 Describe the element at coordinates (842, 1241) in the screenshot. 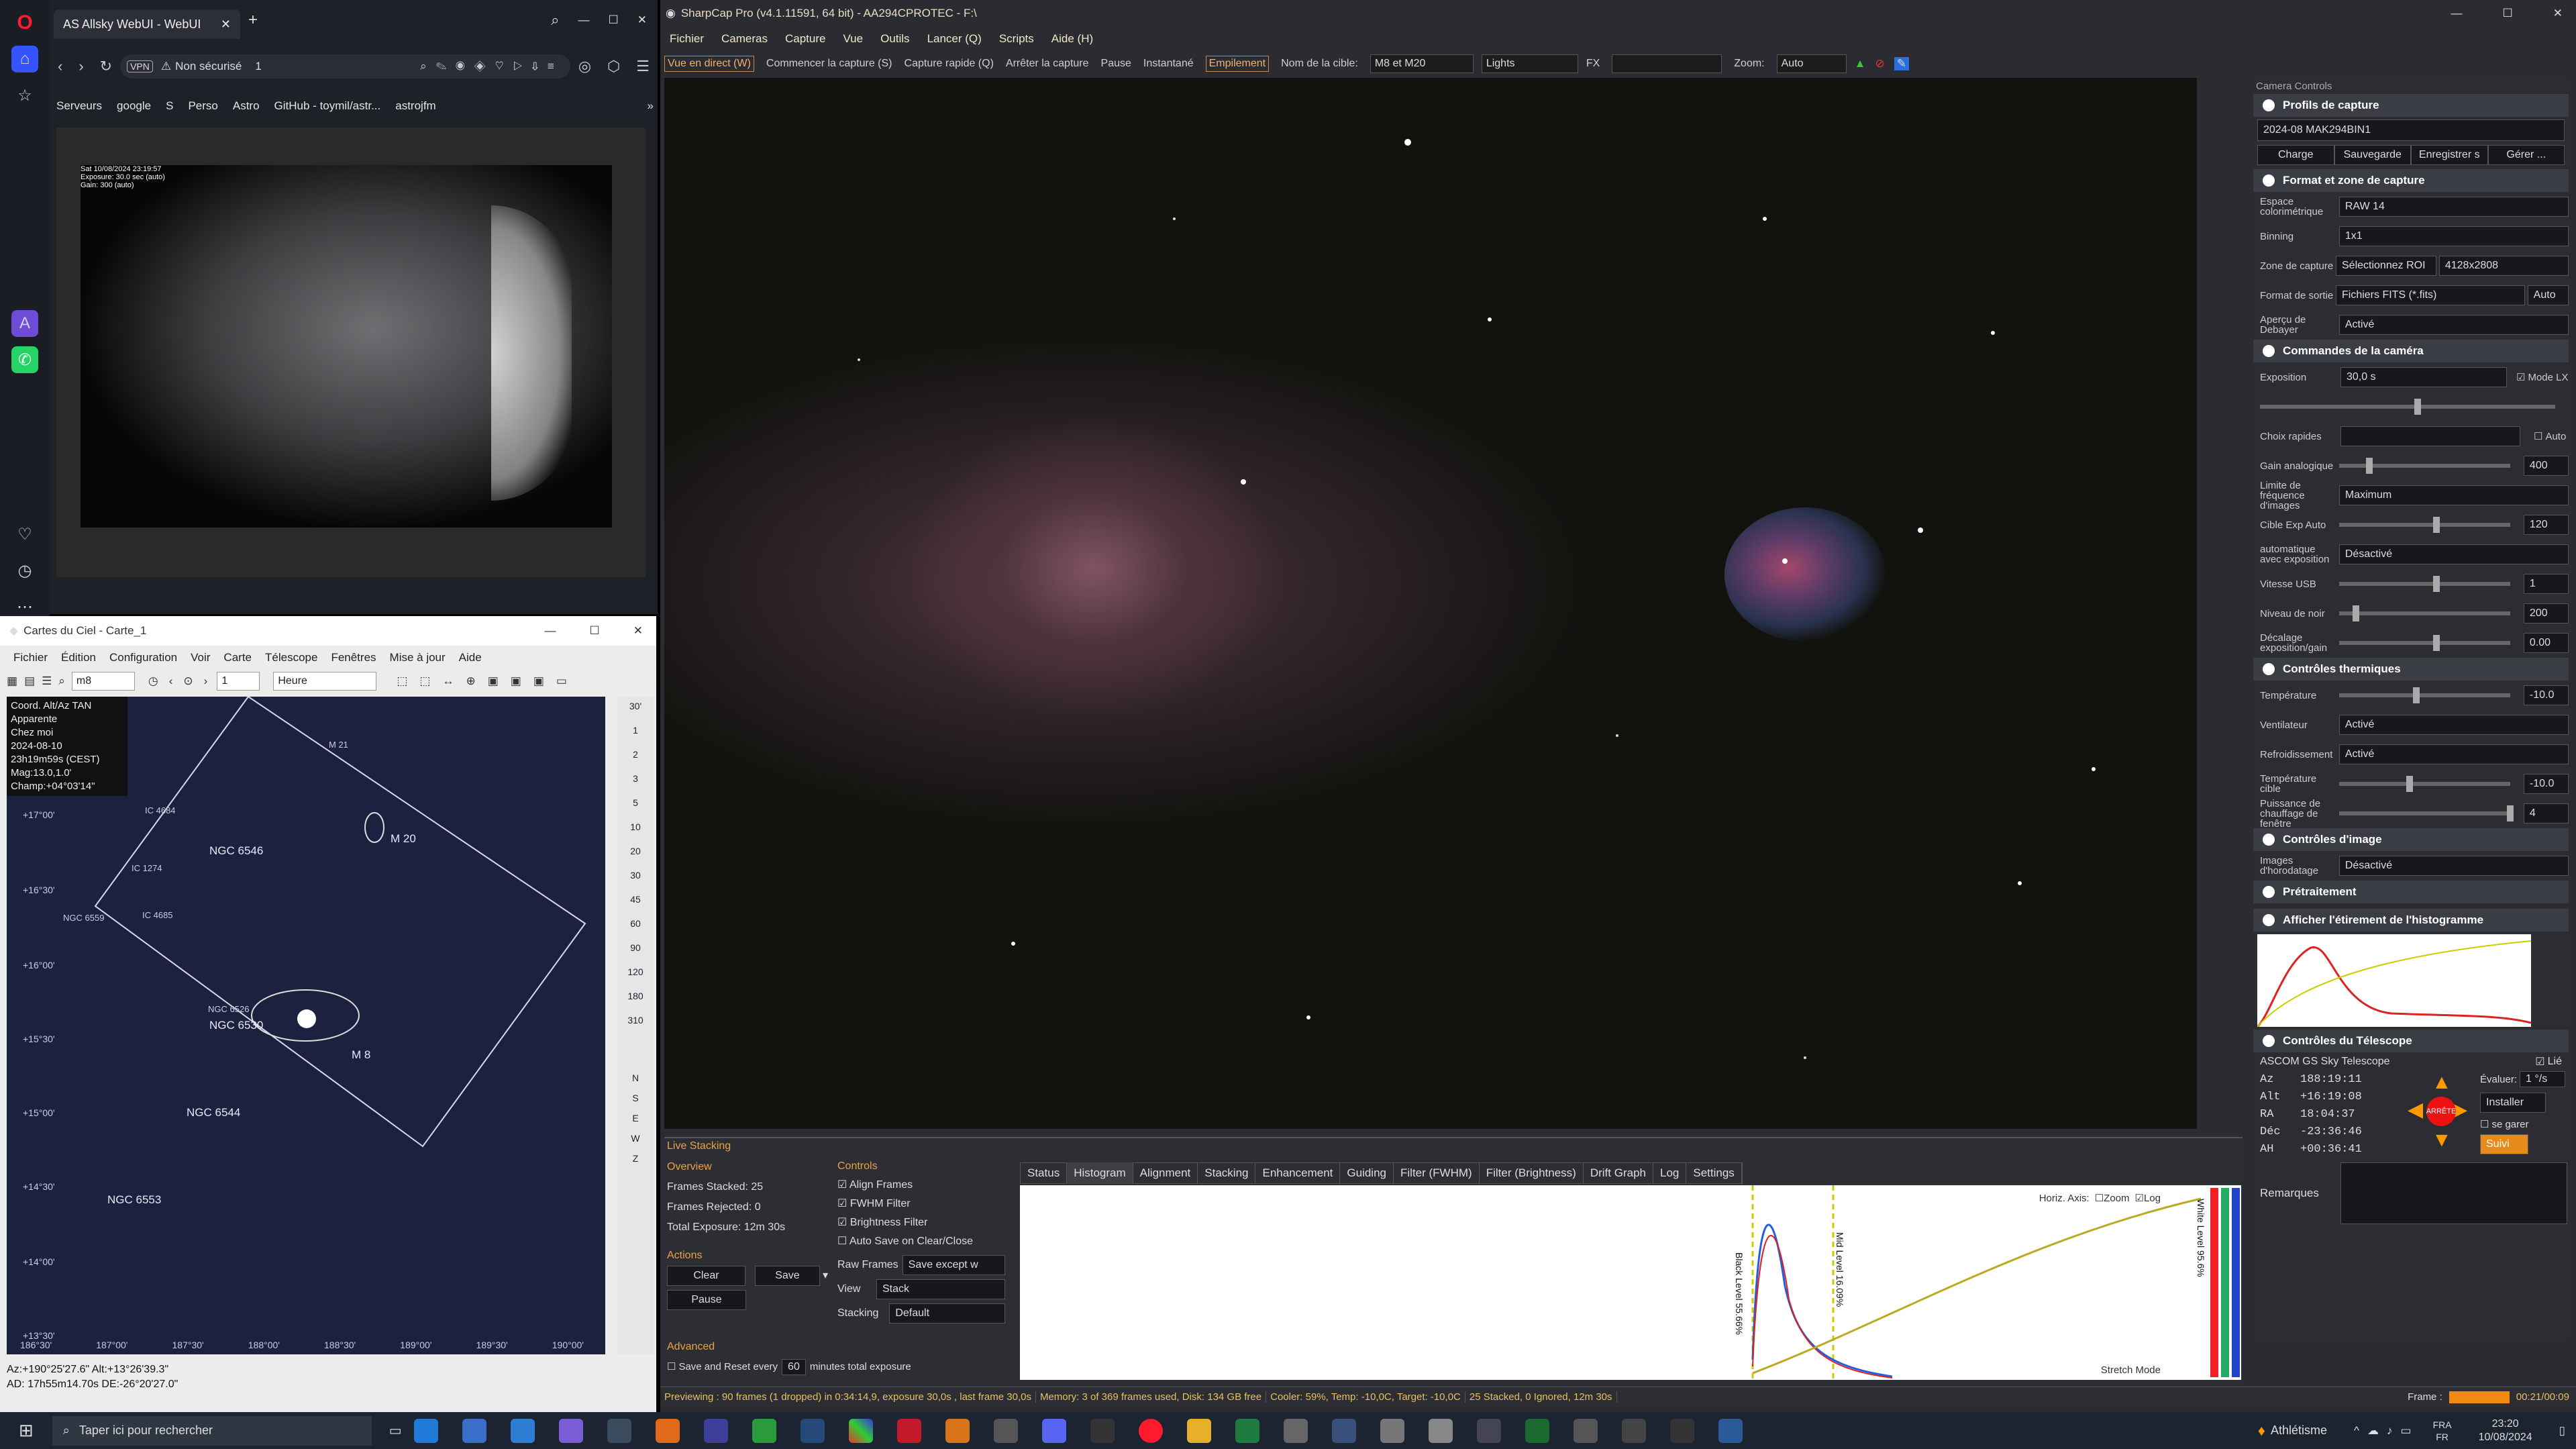

I see `autosave-checkbox: ☐` at that location.